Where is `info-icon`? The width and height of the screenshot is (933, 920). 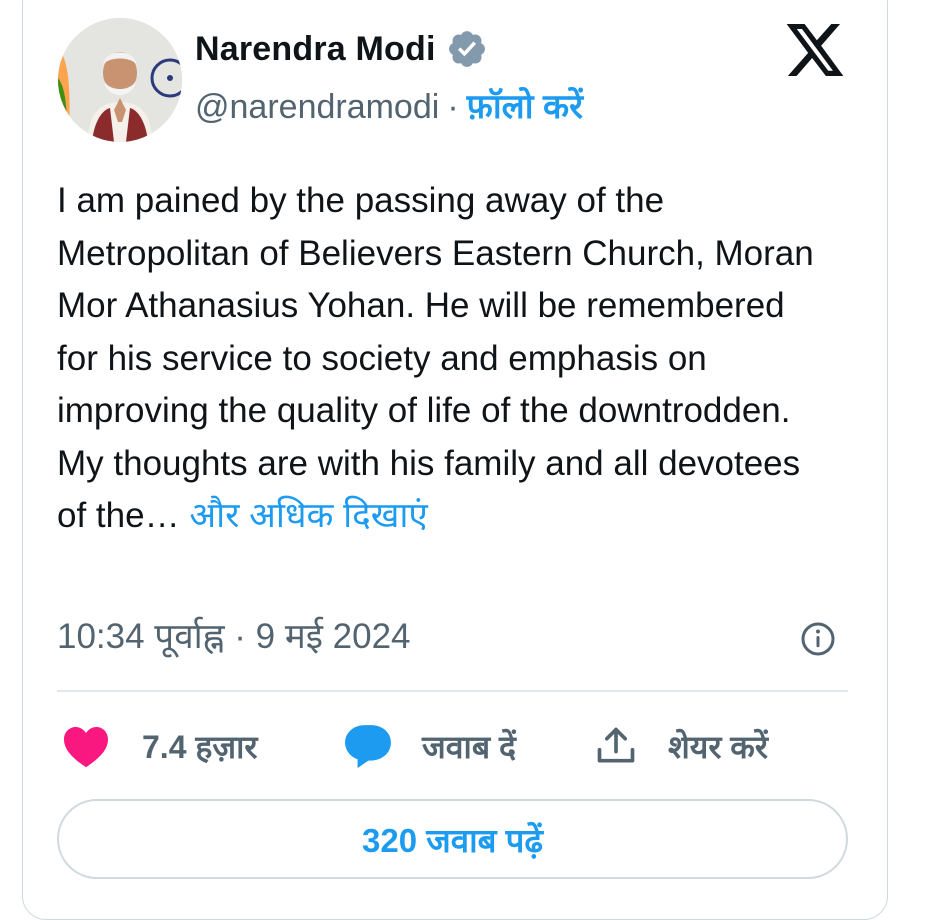
info-icon is located at coordinates (818, 639).